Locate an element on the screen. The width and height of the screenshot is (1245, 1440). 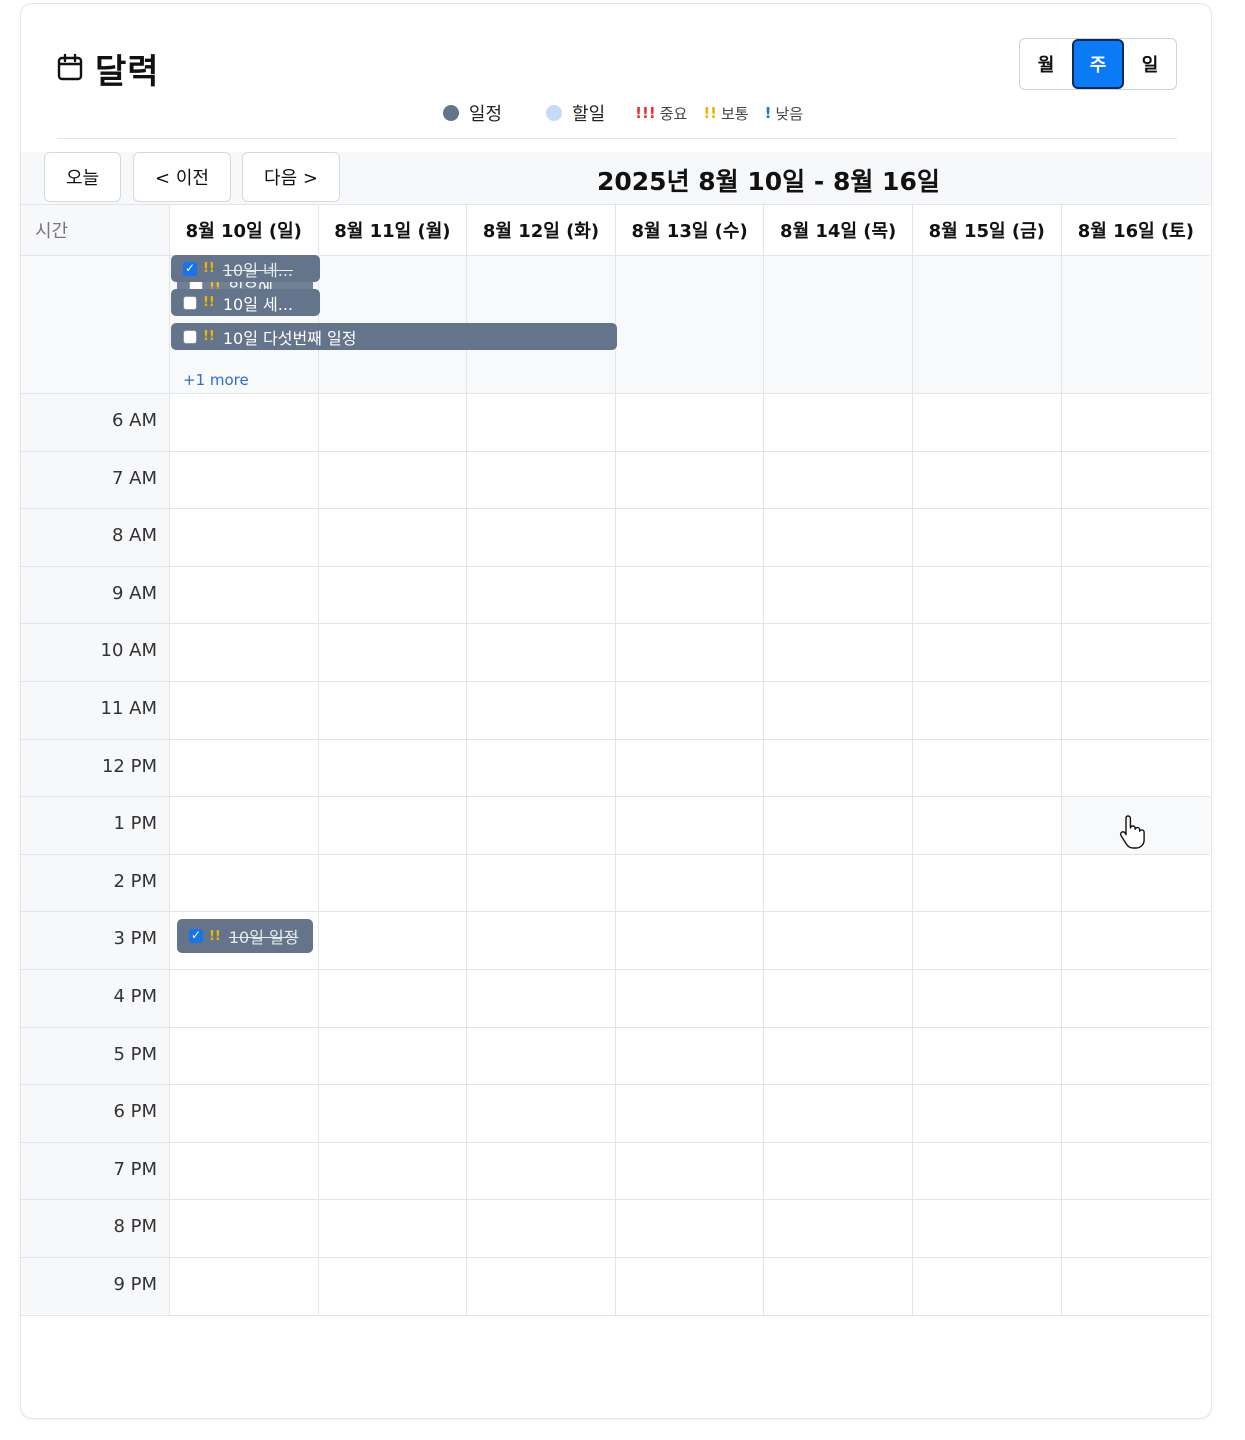
next-button: 다음 > is located at coordinates (291, 177).